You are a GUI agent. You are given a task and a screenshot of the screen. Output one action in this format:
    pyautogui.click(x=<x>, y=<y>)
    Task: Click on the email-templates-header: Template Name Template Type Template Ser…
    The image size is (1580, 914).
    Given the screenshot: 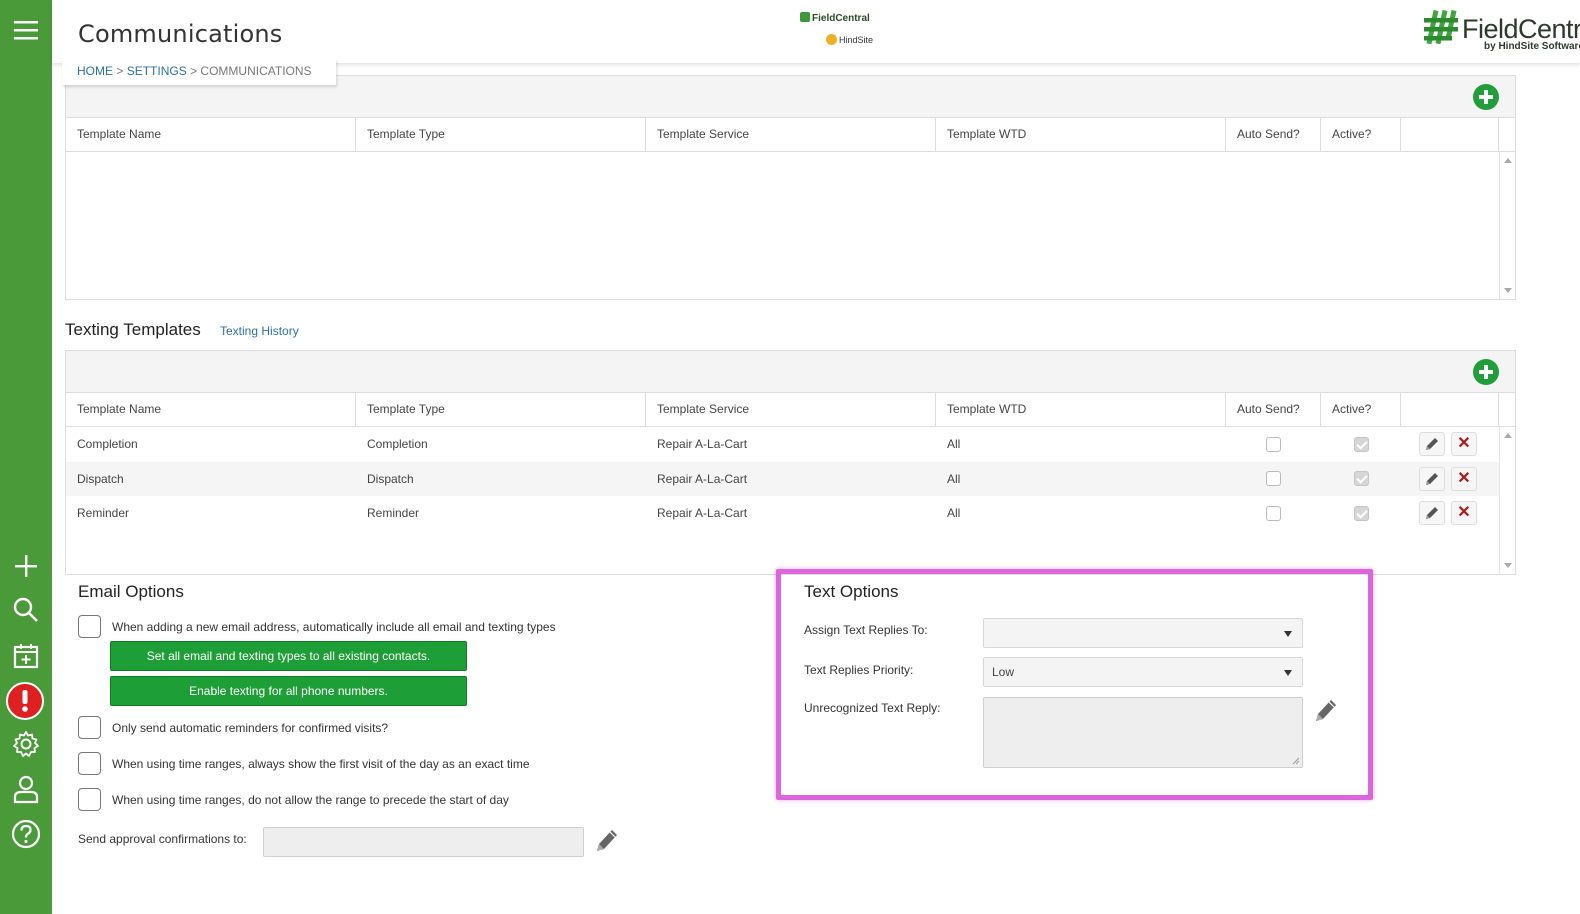 What is the action you would take?
    pyautogui.click(x=790, y=135)
    